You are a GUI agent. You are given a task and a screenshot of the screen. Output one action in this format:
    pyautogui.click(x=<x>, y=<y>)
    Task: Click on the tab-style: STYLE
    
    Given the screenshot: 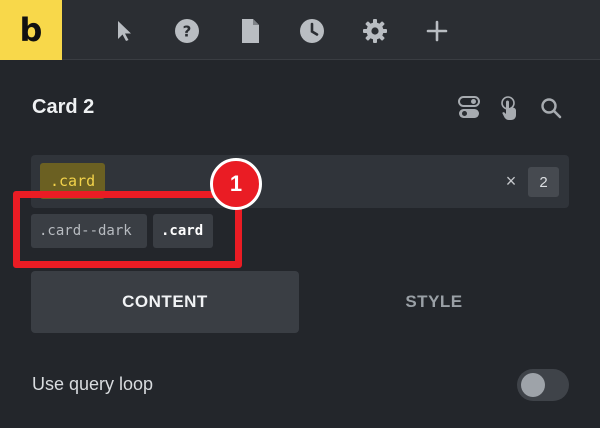 What is the action you would take?
    pyautogui.click(x=434, y=302)
    